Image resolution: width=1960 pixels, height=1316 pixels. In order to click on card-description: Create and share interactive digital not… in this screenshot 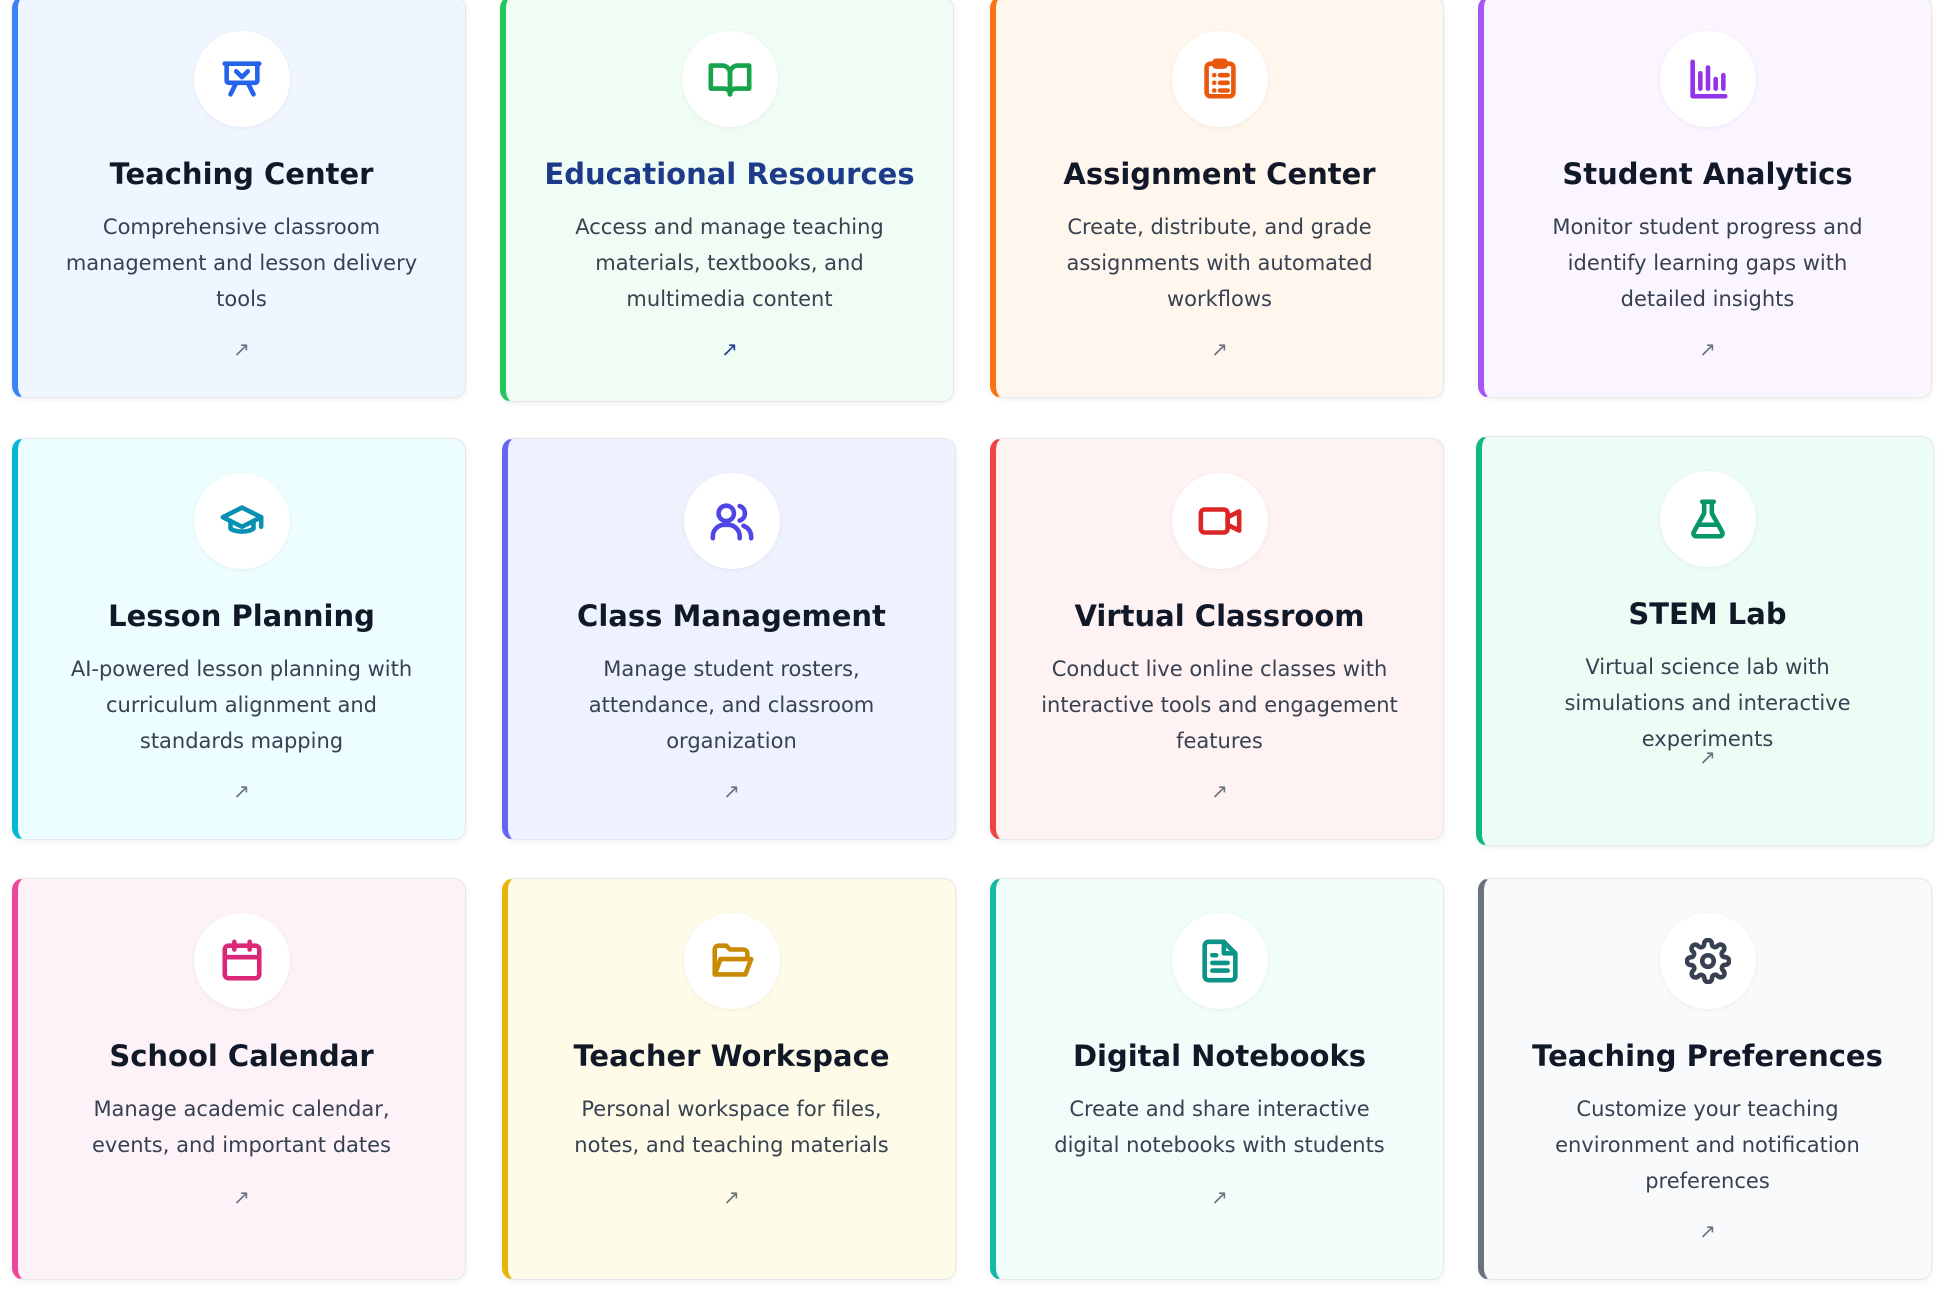, I will do `click(1219, 1127)`.